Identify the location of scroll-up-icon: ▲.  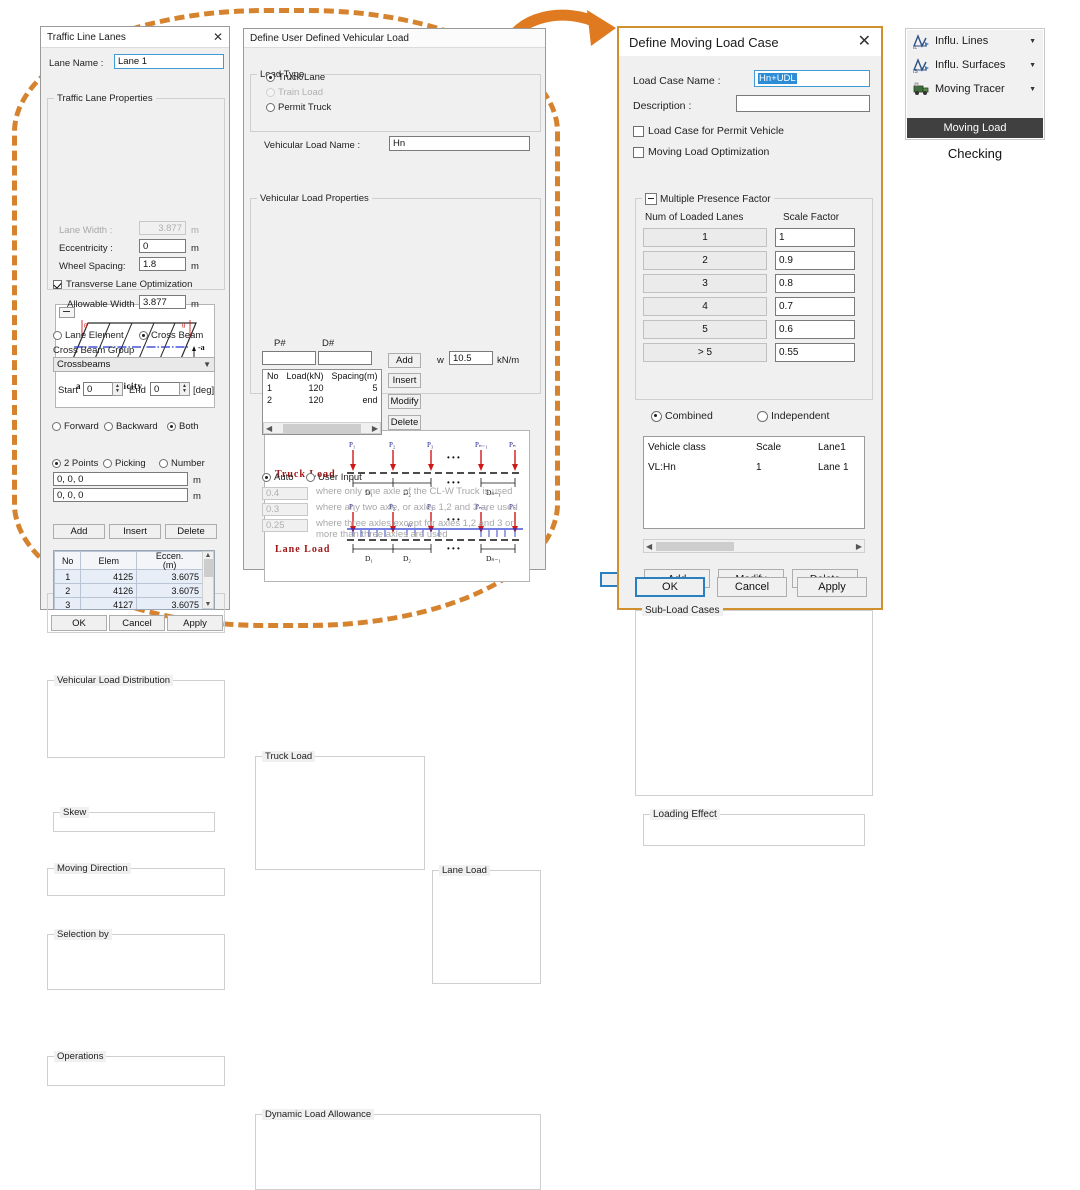
(208, 555).